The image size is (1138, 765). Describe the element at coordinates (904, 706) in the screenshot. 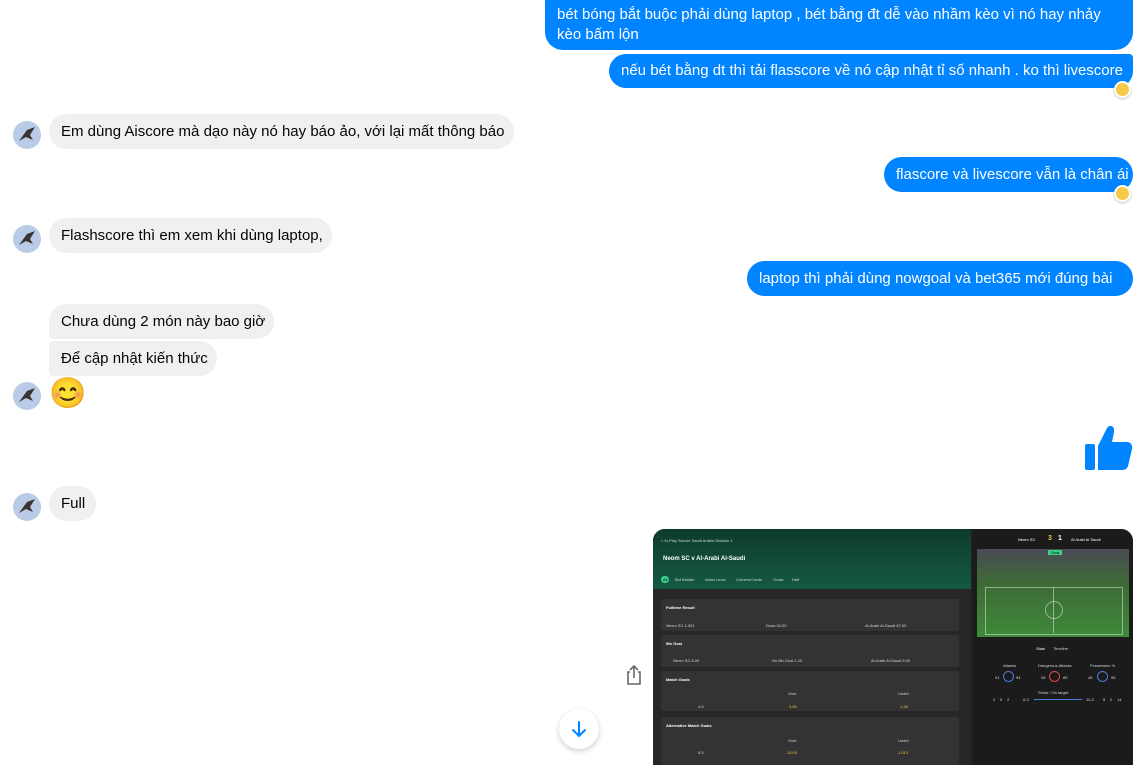

I see `odds-cell: 1.26` at that location.